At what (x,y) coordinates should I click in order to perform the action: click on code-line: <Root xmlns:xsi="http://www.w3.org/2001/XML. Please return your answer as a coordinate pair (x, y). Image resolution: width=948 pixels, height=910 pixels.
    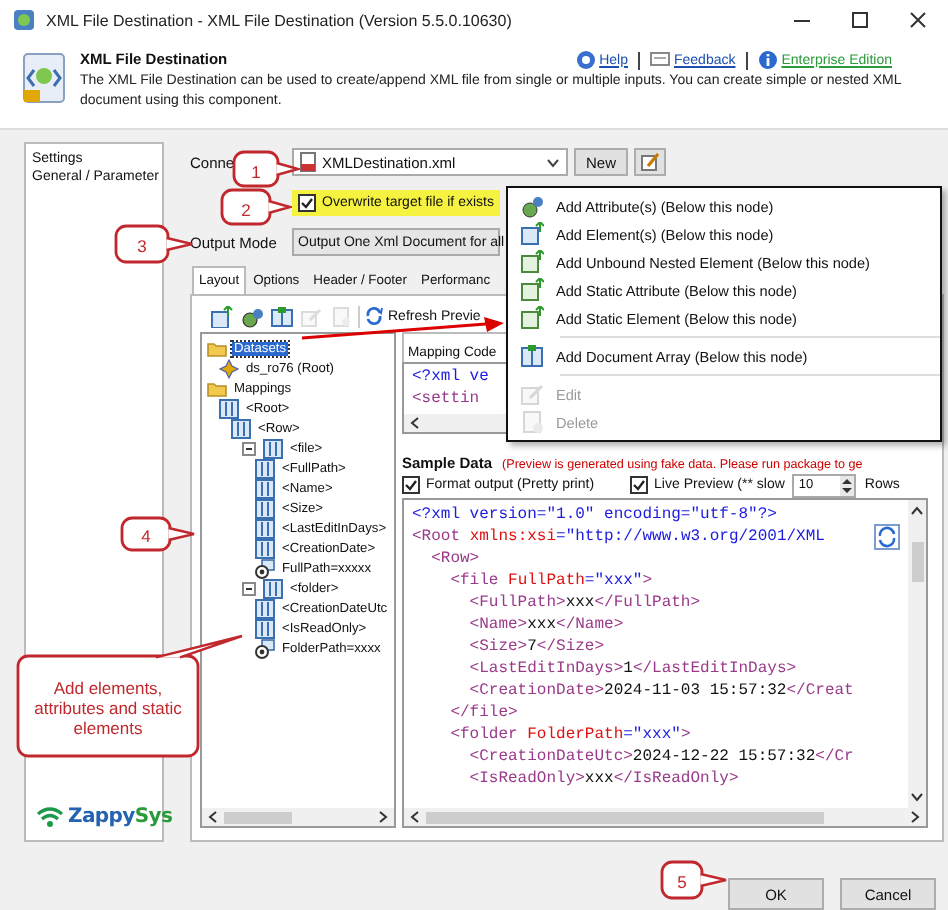
    Looking at the image, I should click on (618, 537).